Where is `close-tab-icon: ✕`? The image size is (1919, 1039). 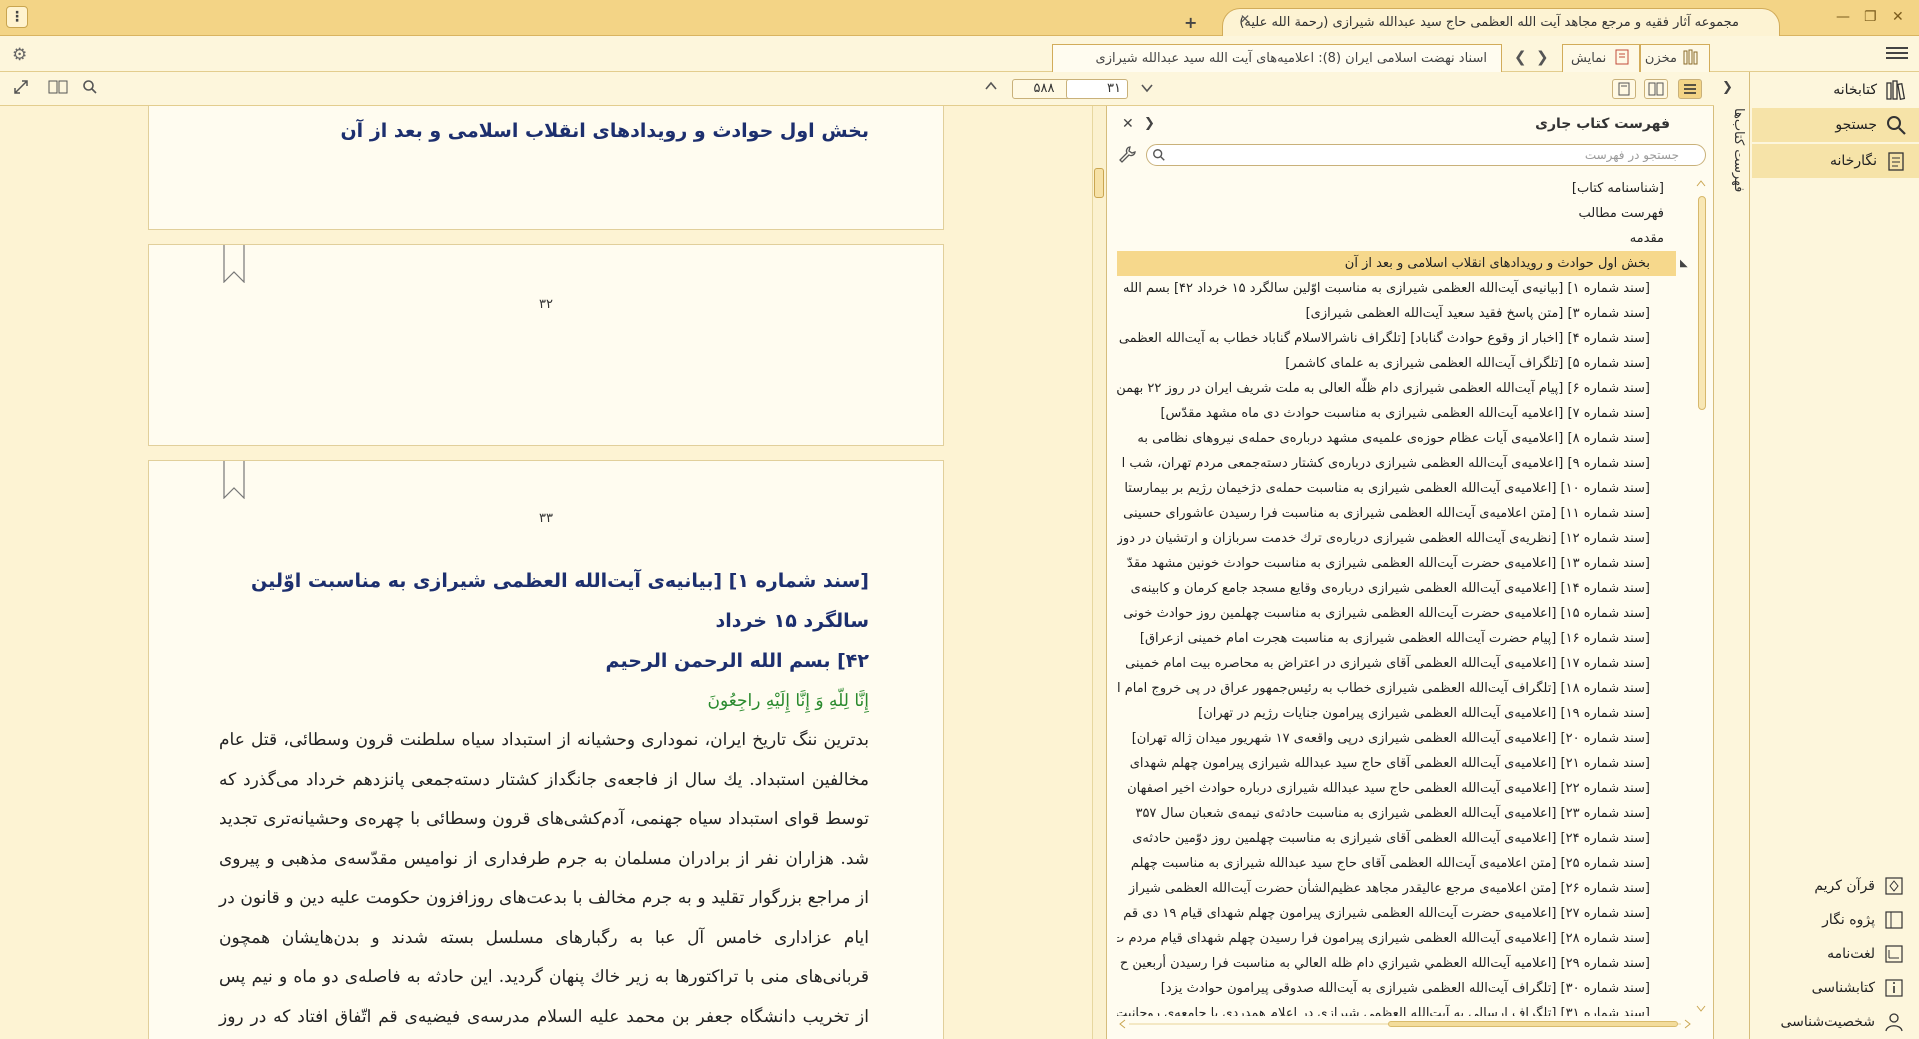
close-tab-icon: ✕ is located at coordinates (1245, 19).